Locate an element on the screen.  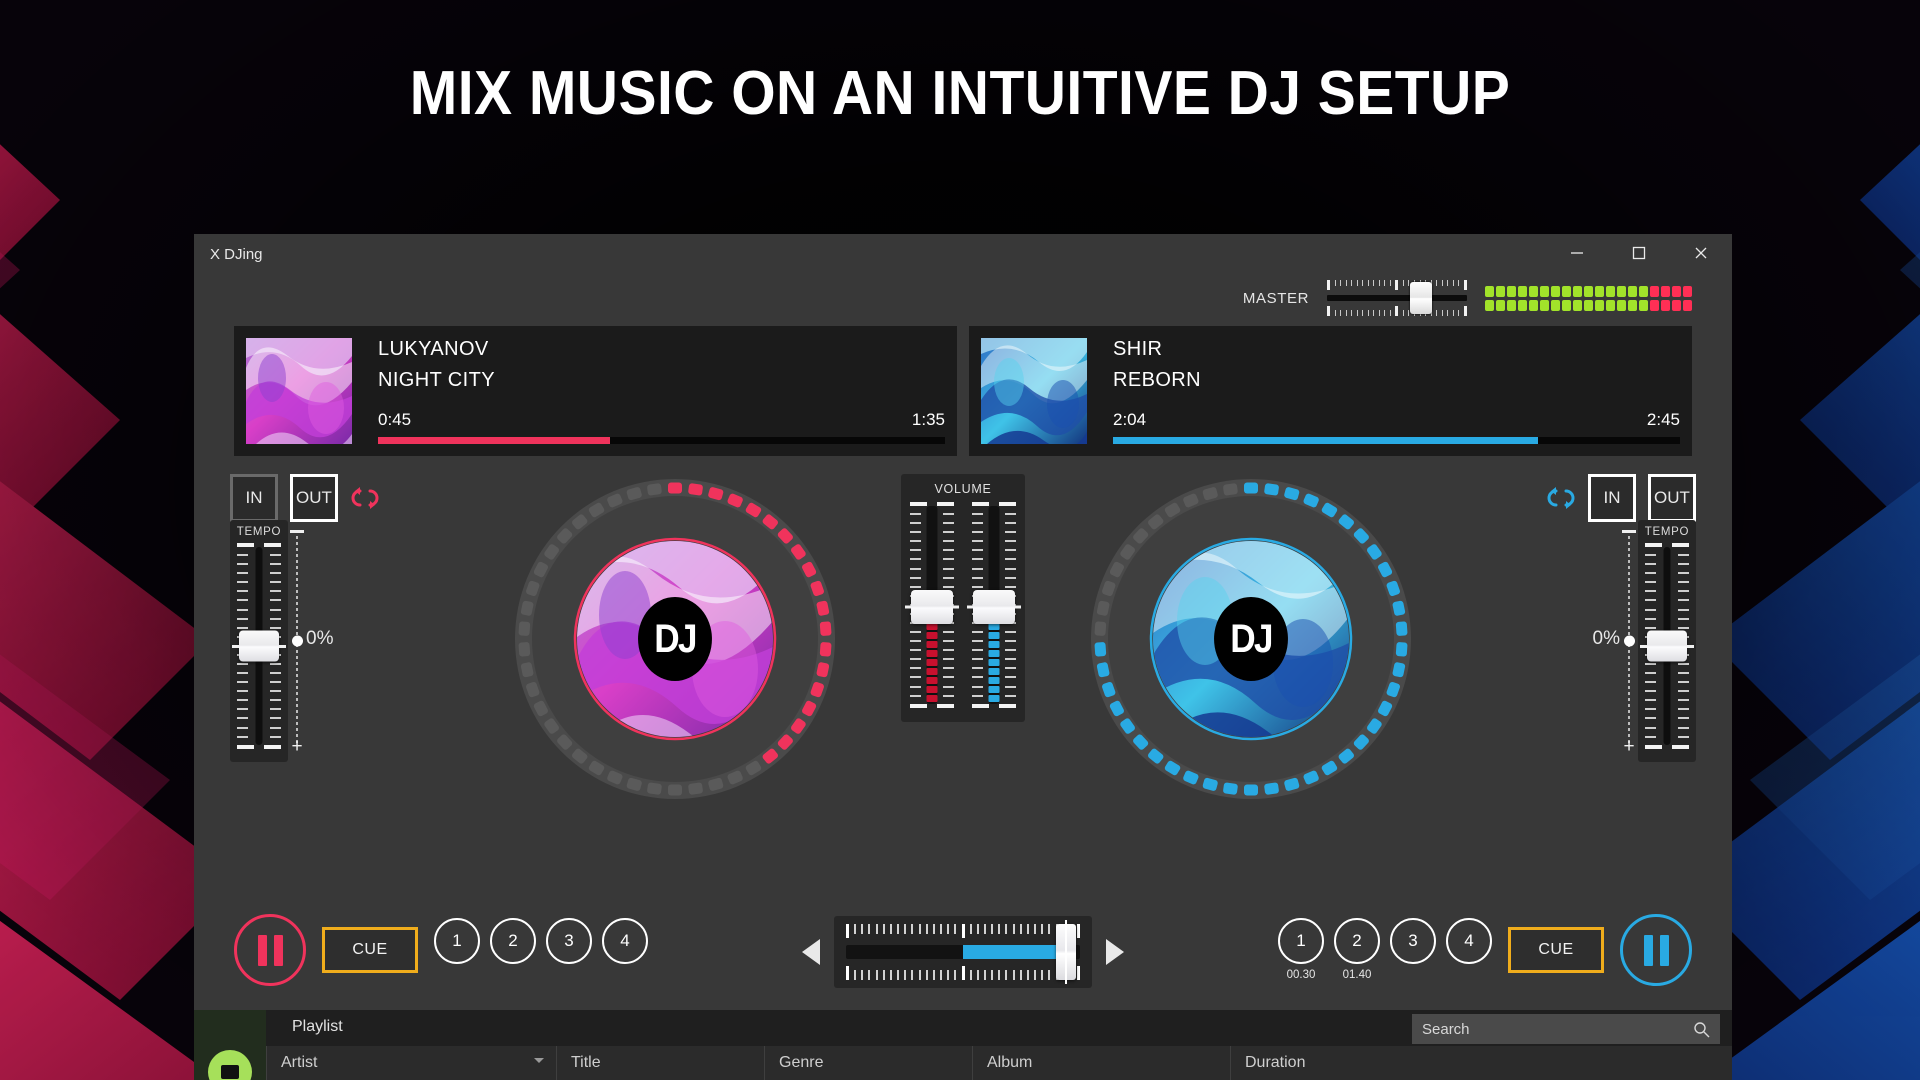
crossfader-right-arrow-icon is located at coordinates (1115, 952).